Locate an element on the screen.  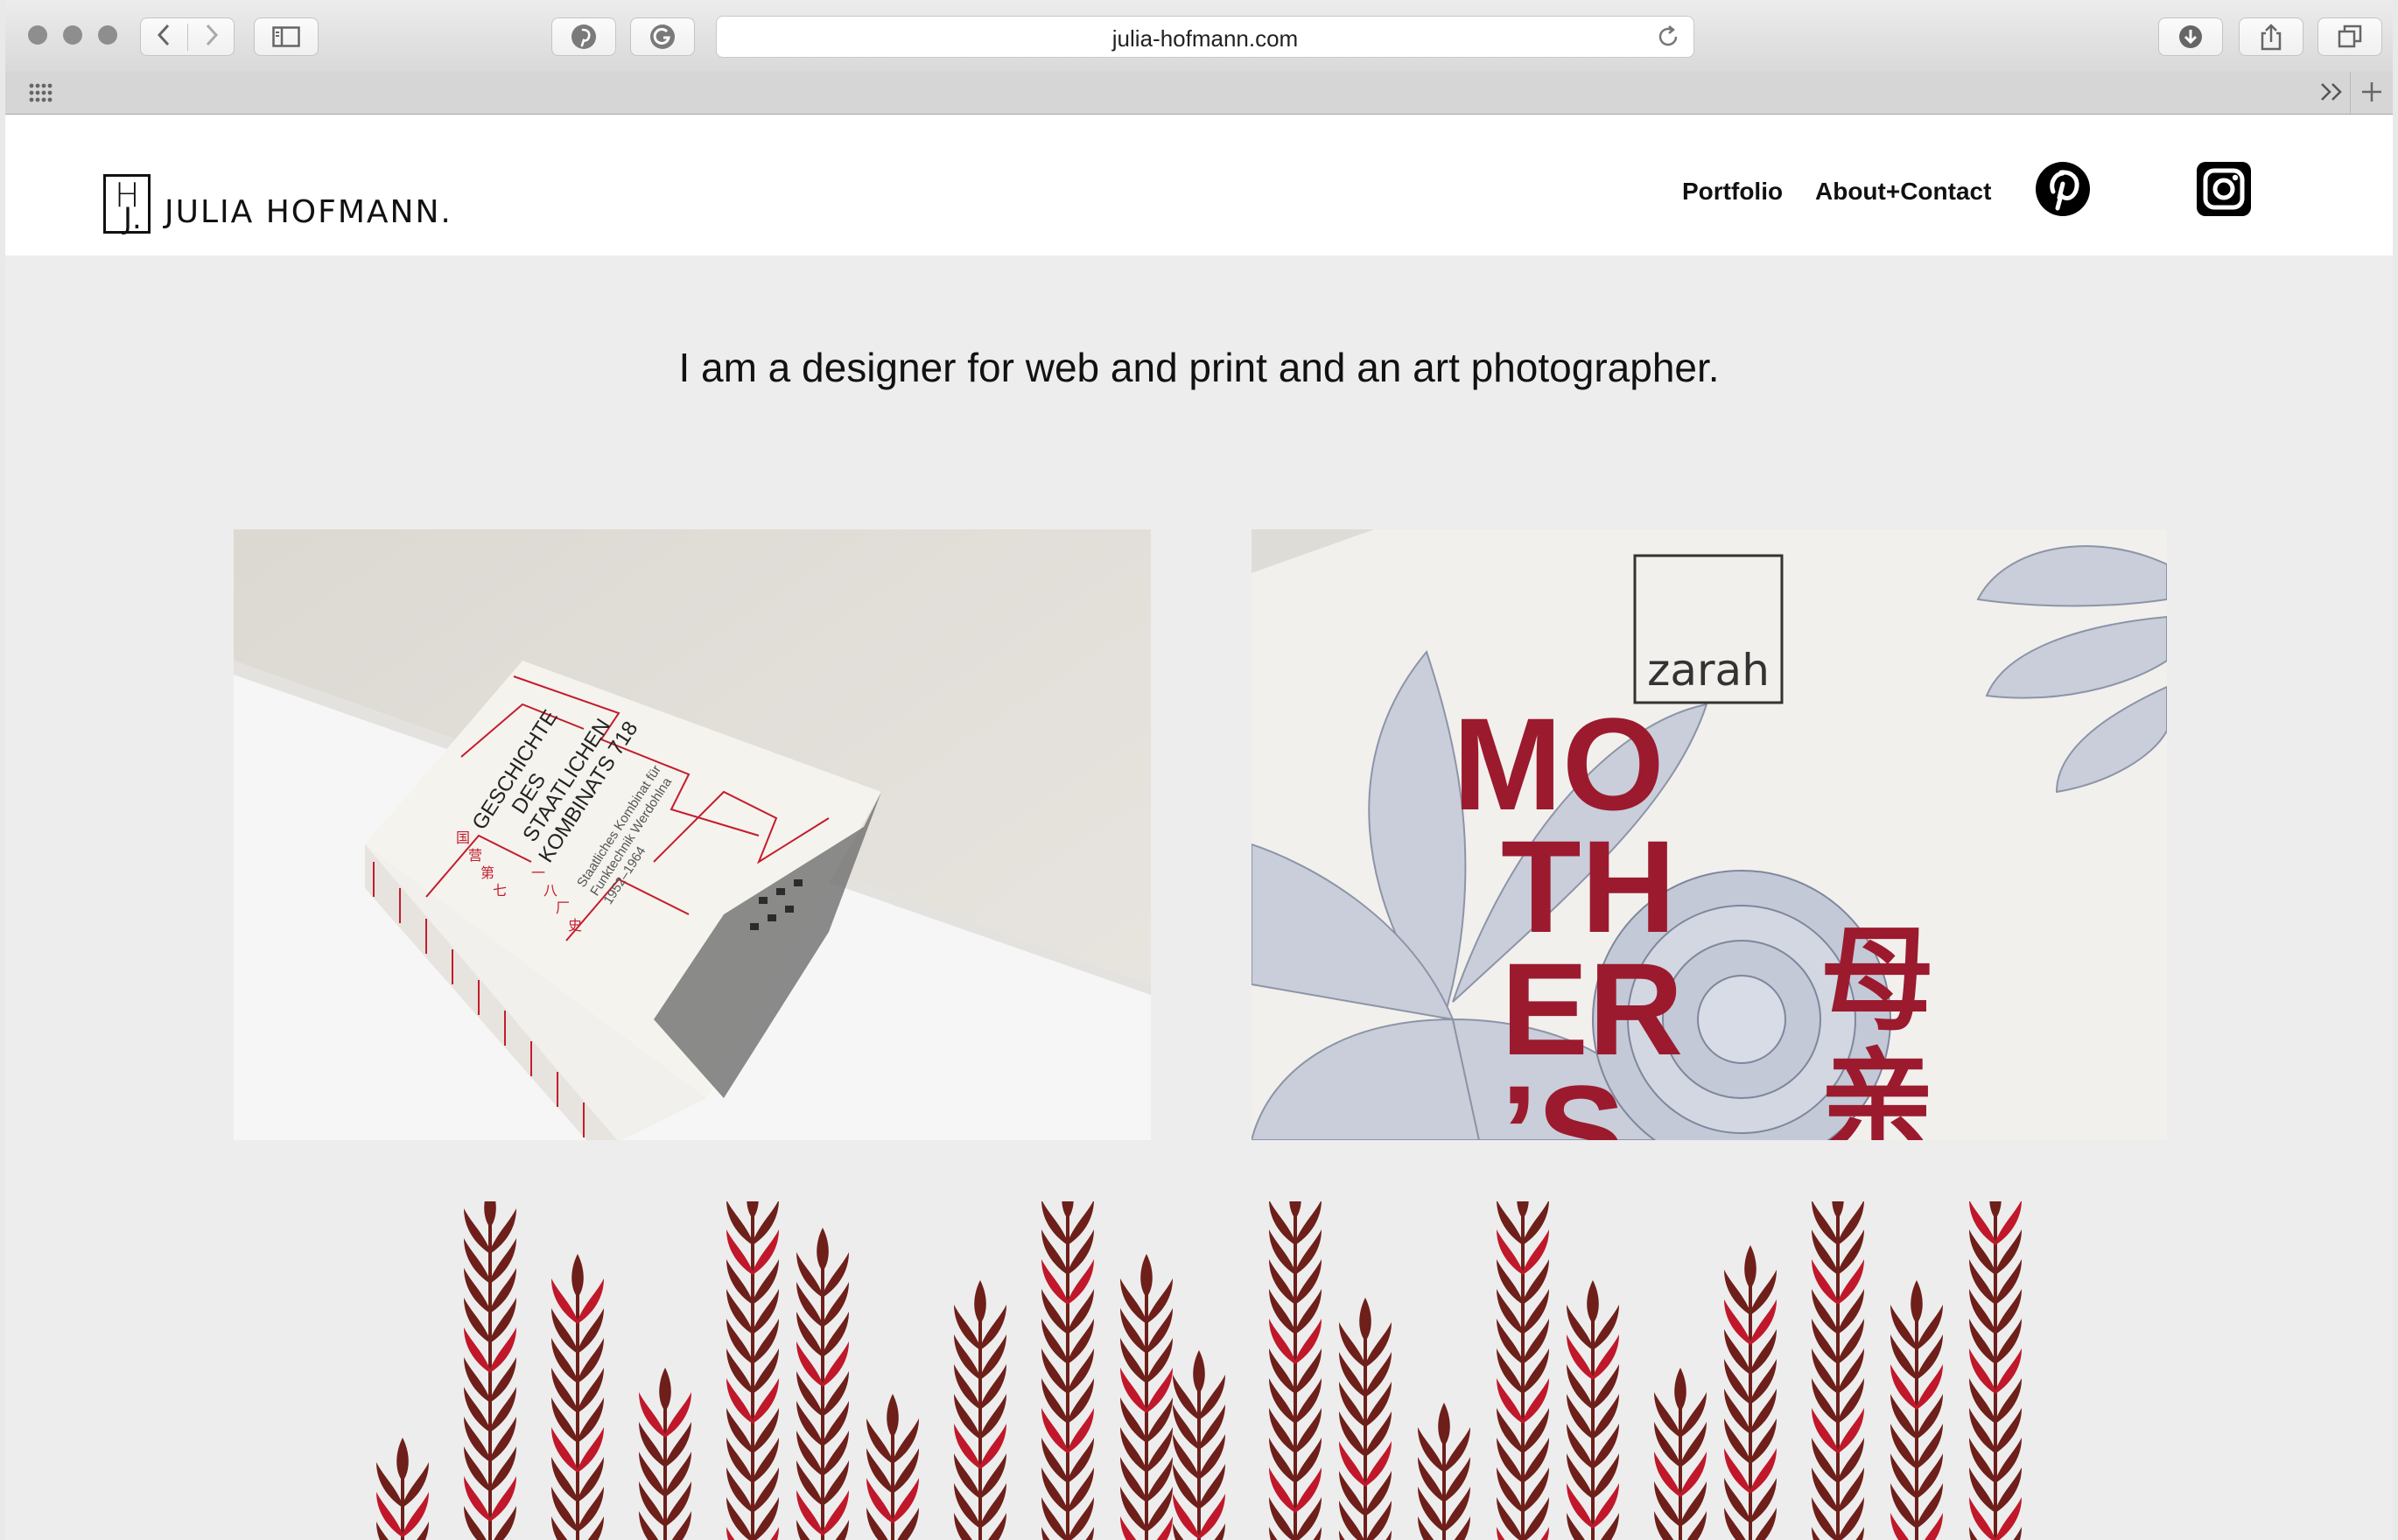
url-text: julia-hofmann.com is located at coordinates (1205, 38).